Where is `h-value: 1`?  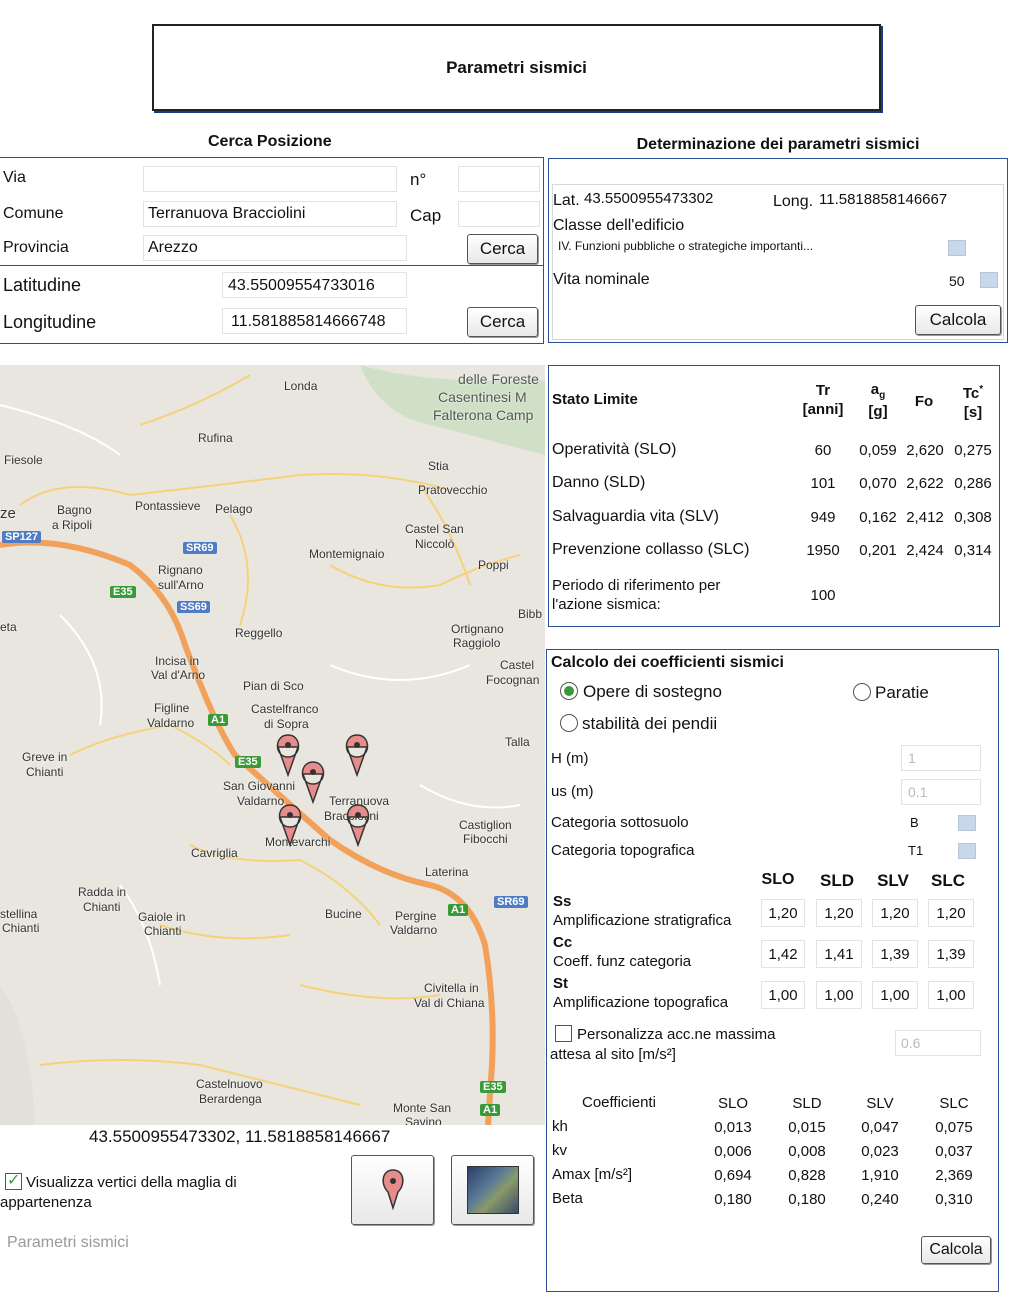
h-value: 1 is located at coordinates (912, 758).